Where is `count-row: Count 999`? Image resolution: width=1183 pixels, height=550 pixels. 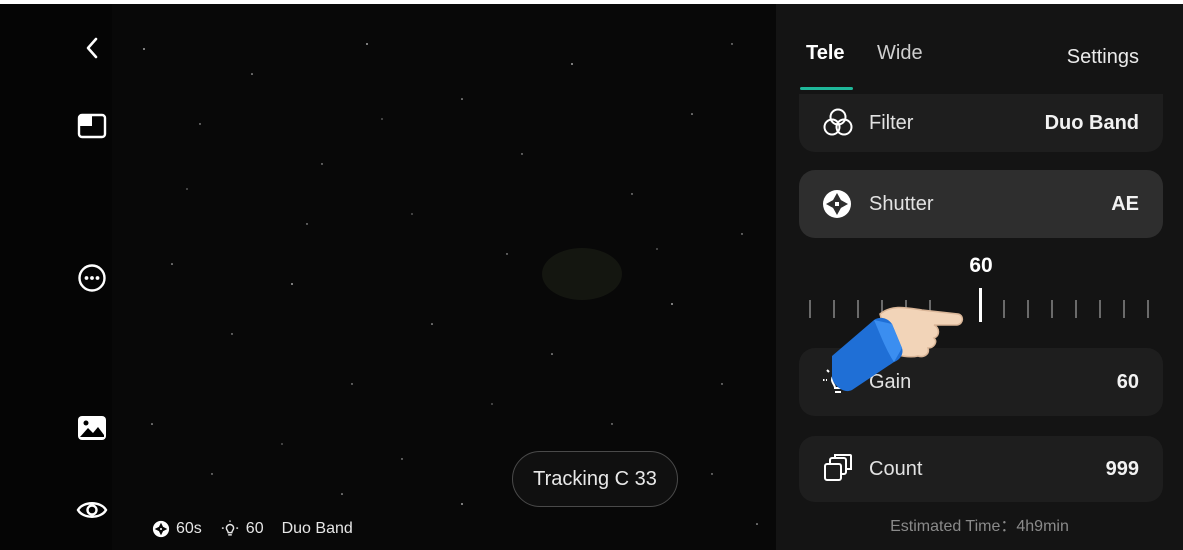
count-row: Count 999 is located at coordinates (981, 469).